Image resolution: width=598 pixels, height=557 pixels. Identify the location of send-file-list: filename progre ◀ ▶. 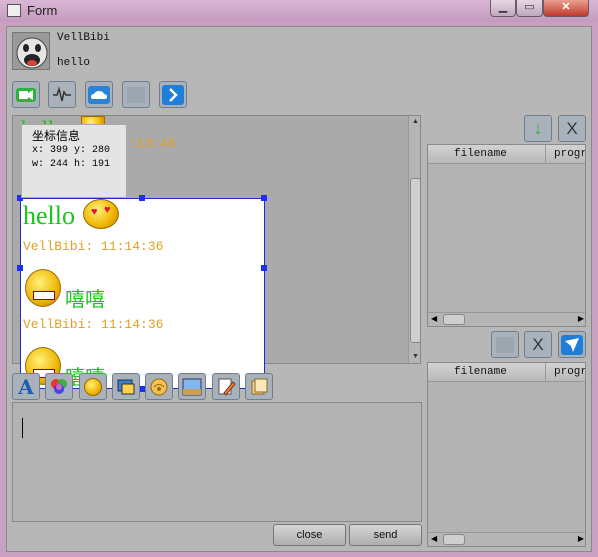
(506, 454).